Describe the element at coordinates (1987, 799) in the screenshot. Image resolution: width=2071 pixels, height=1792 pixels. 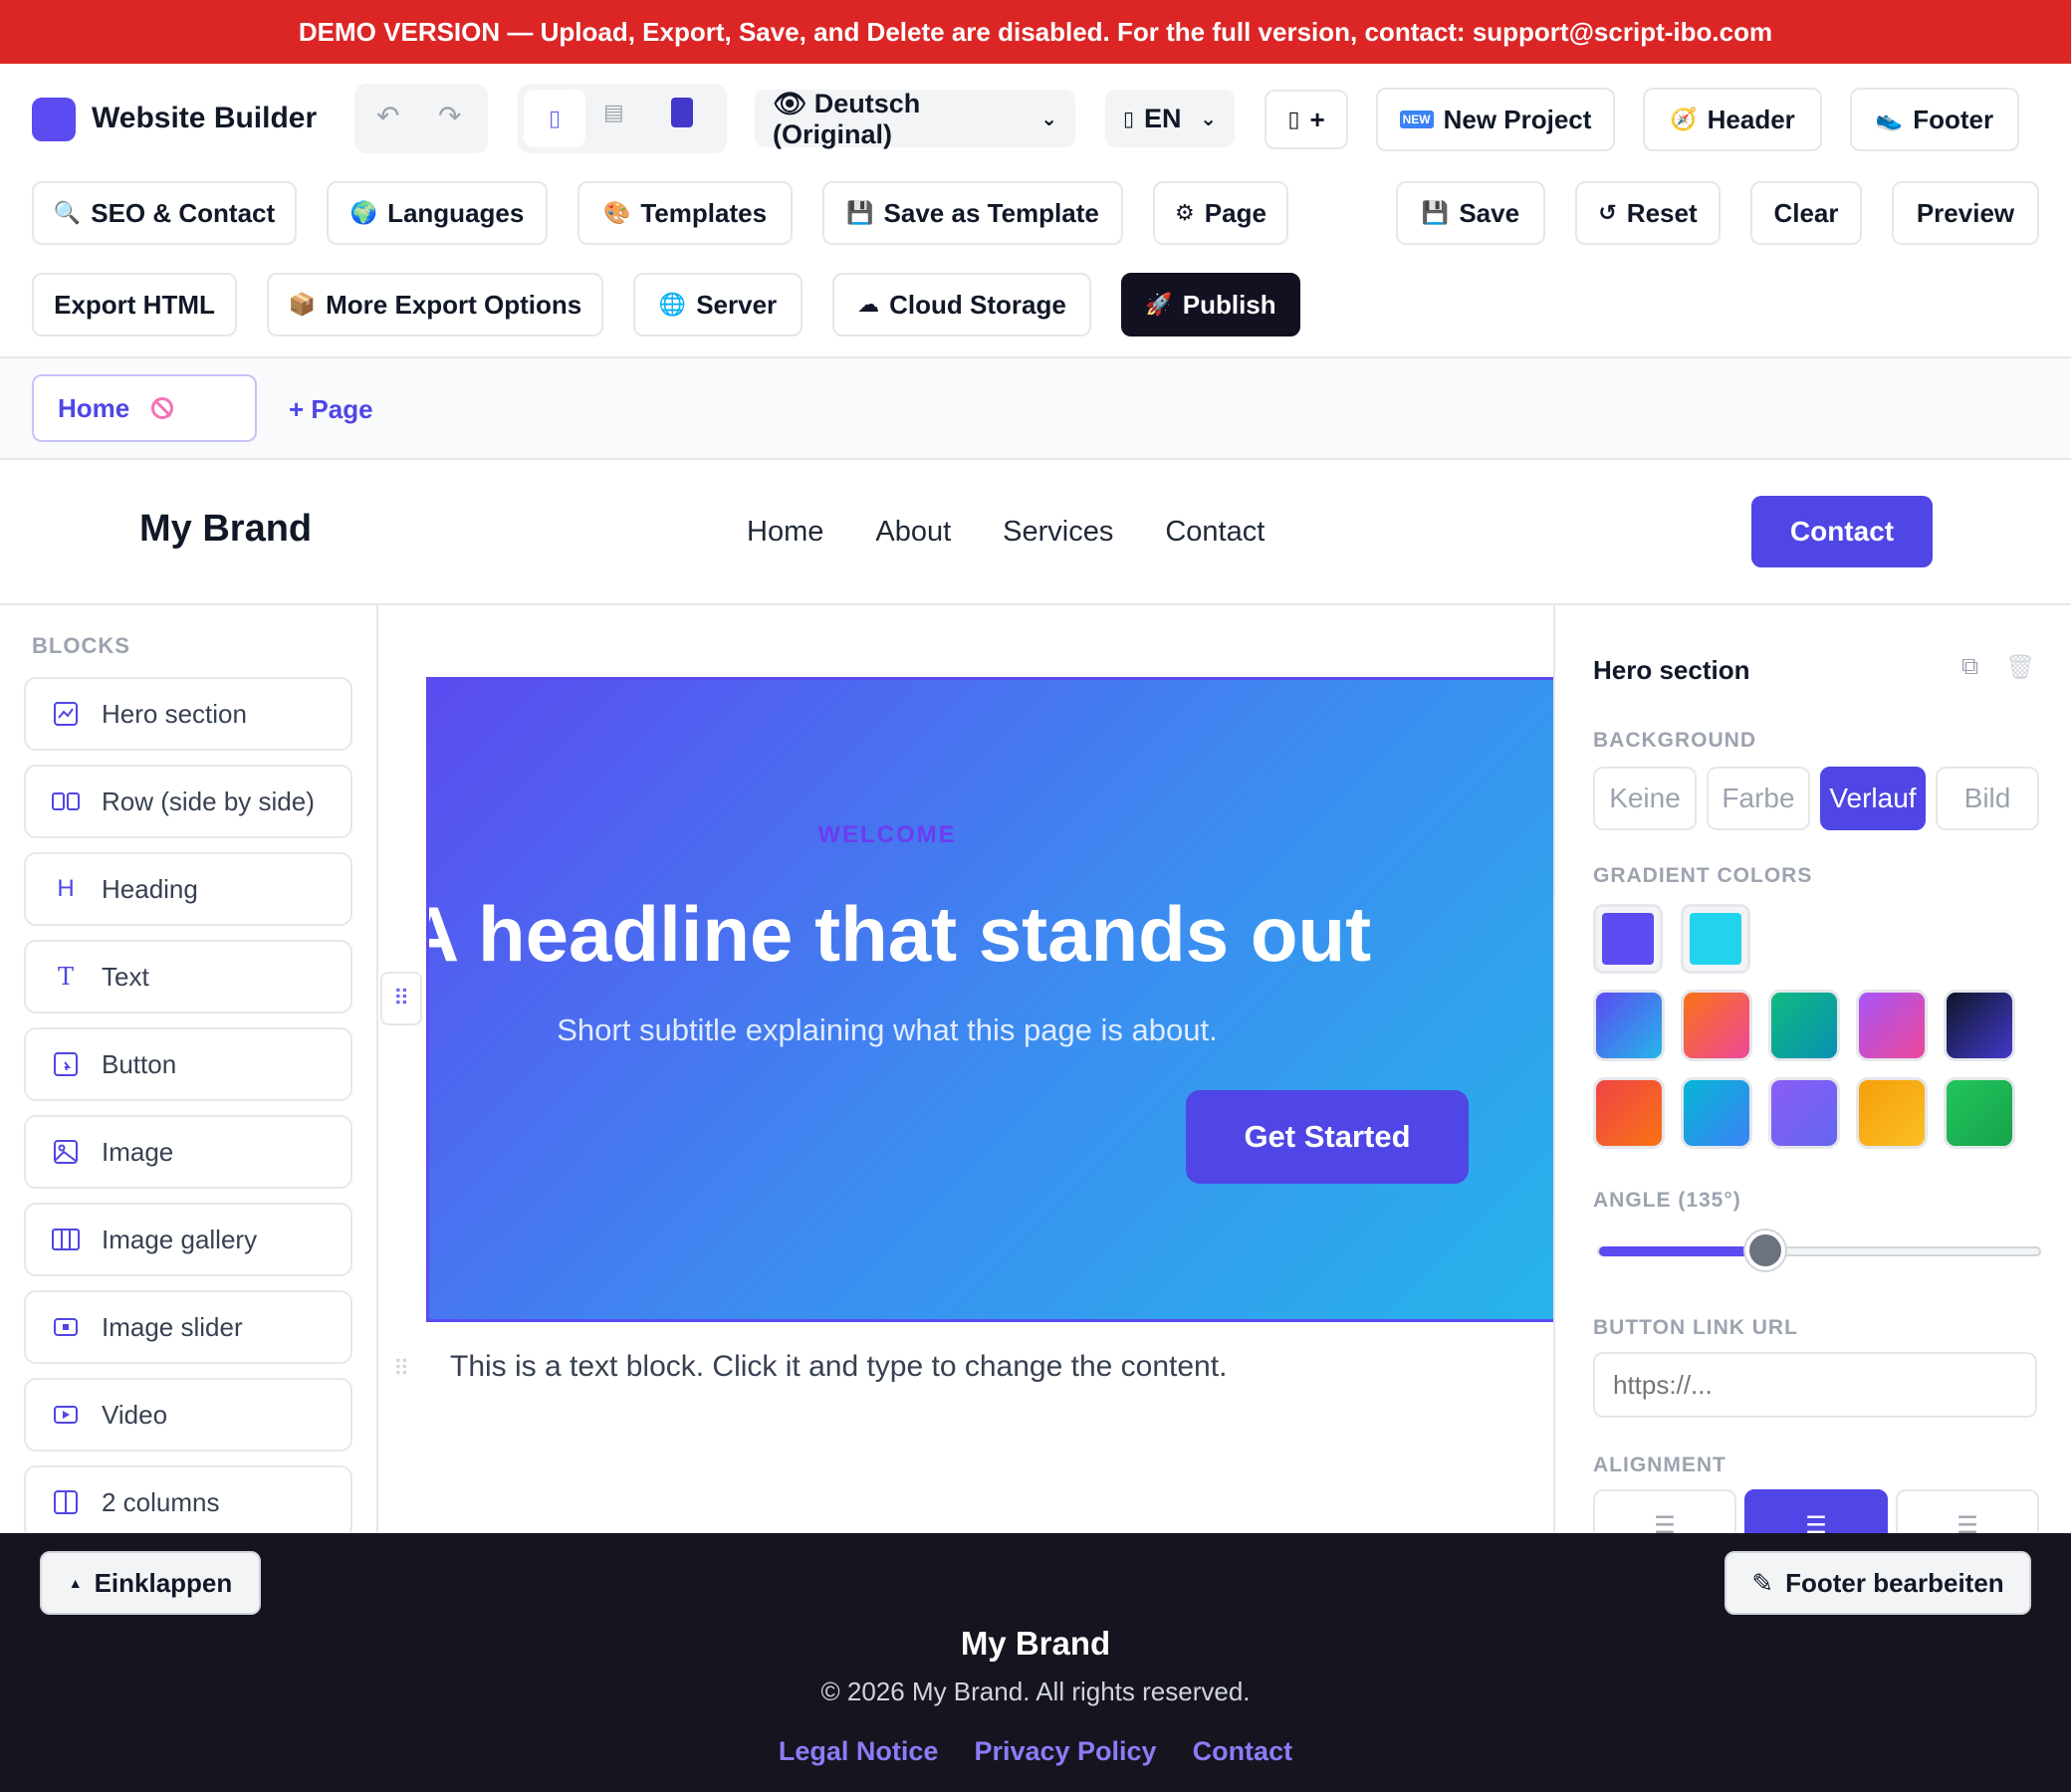
I see `bg-option-bild: Bild` at that location.